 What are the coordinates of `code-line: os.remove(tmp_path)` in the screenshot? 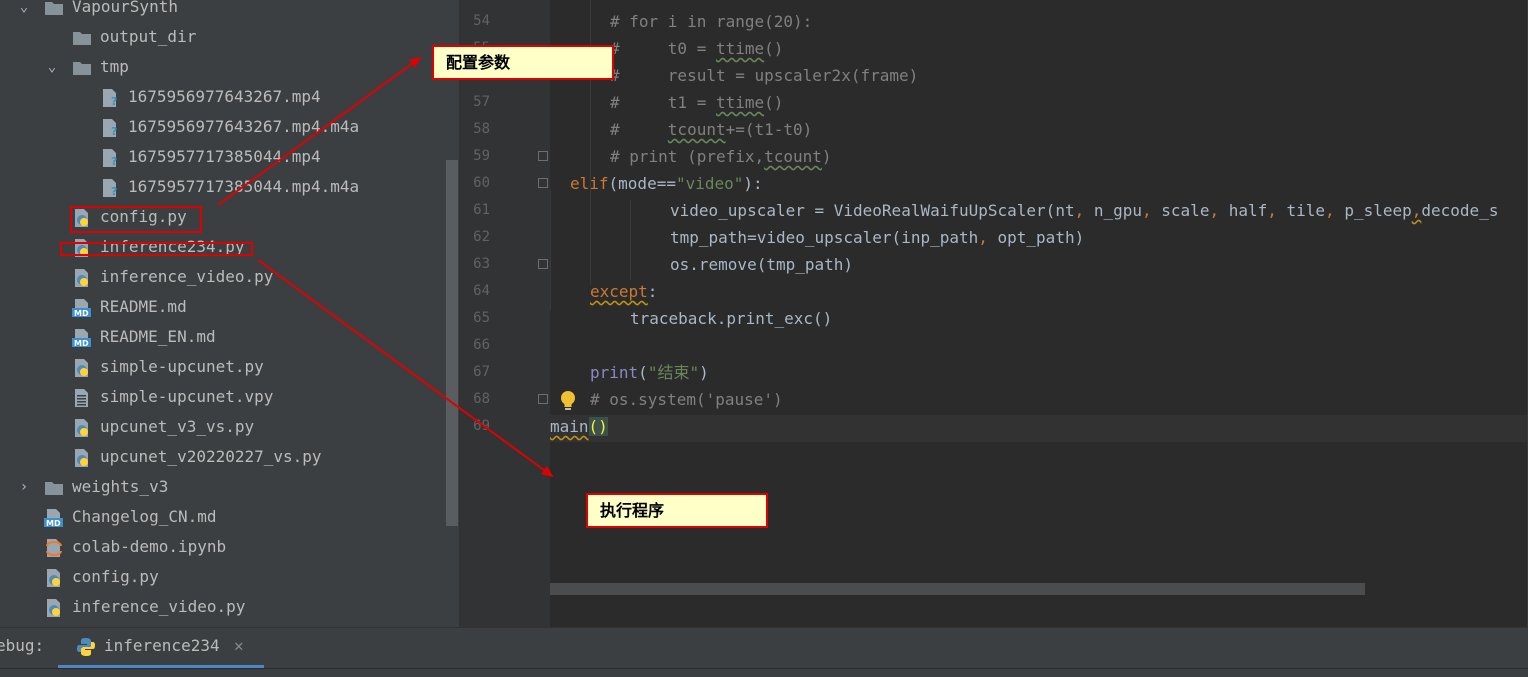 It's located at (761, 264).